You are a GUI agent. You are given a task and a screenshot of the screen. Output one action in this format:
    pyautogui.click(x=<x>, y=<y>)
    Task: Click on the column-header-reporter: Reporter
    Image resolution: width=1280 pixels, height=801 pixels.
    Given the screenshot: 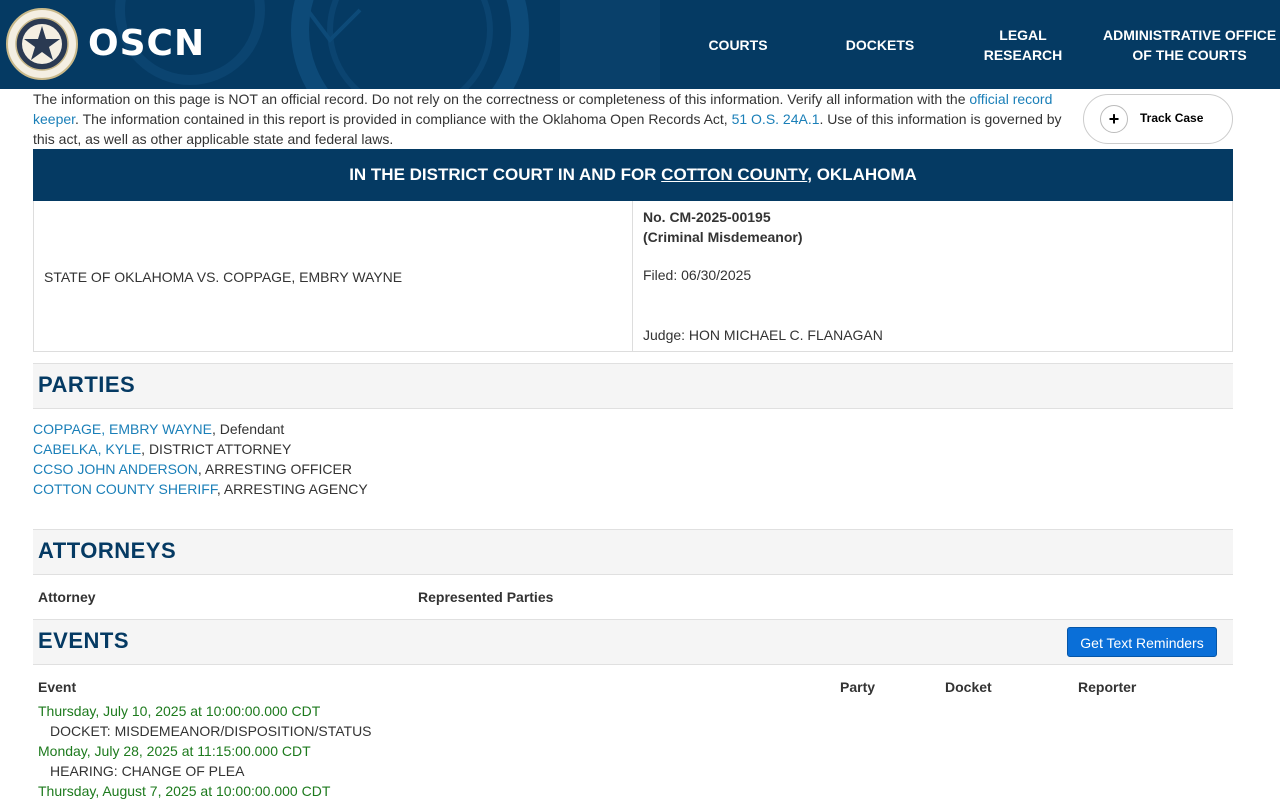 What is the action you would take?
    pyautogui.click(x=1107, y=687)
    